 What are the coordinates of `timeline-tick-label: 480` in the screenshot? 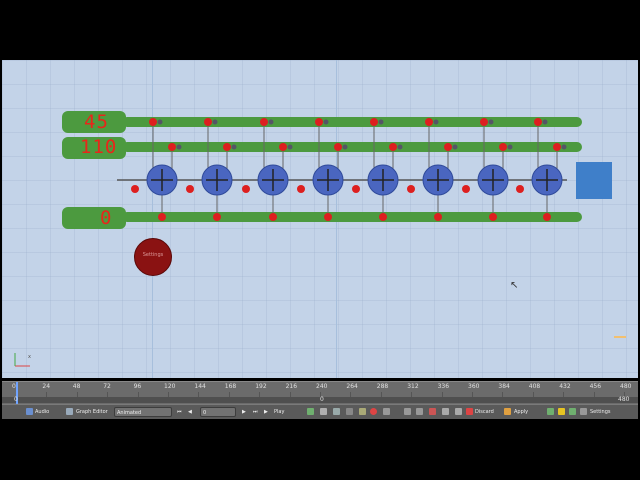 It's located at (626, 386).